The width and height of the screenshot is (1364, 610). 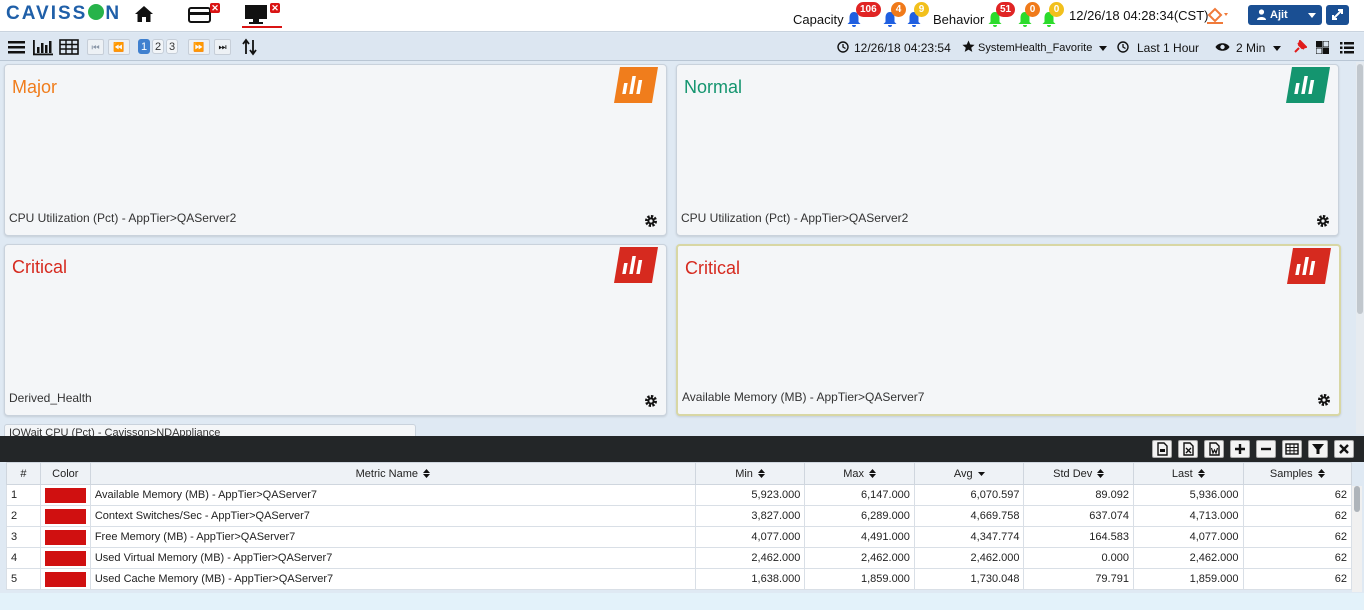 I want to click on sort-icon, so click(x=873, y=473).